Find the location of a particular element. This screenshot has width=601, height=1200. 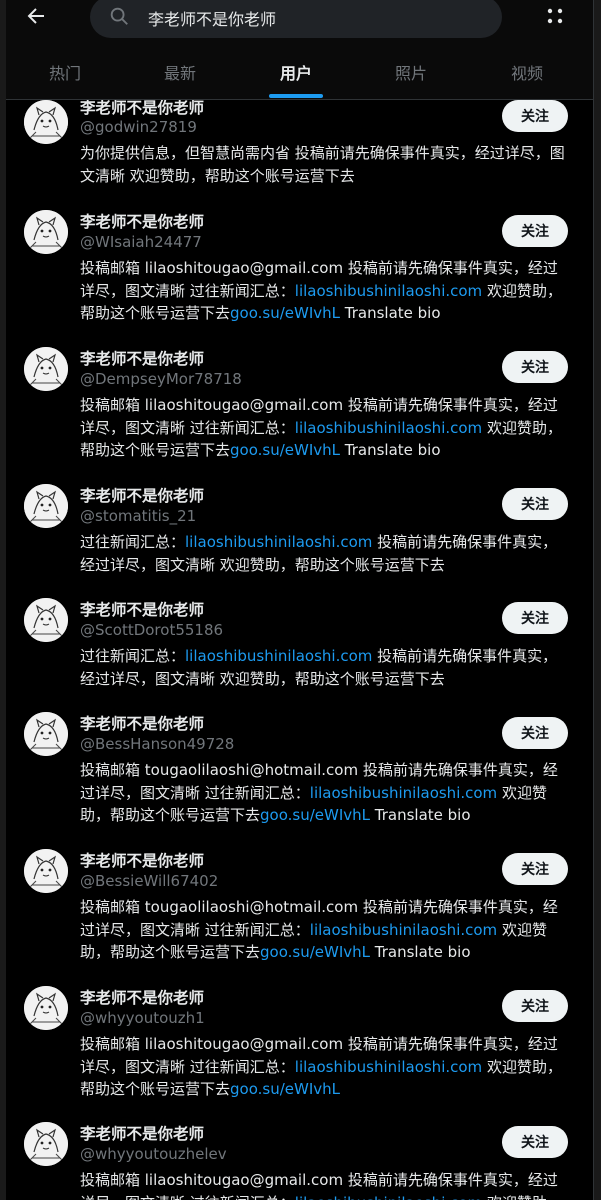

user-handle: @DempseyMor78718 is located at coordinates (161, 379).